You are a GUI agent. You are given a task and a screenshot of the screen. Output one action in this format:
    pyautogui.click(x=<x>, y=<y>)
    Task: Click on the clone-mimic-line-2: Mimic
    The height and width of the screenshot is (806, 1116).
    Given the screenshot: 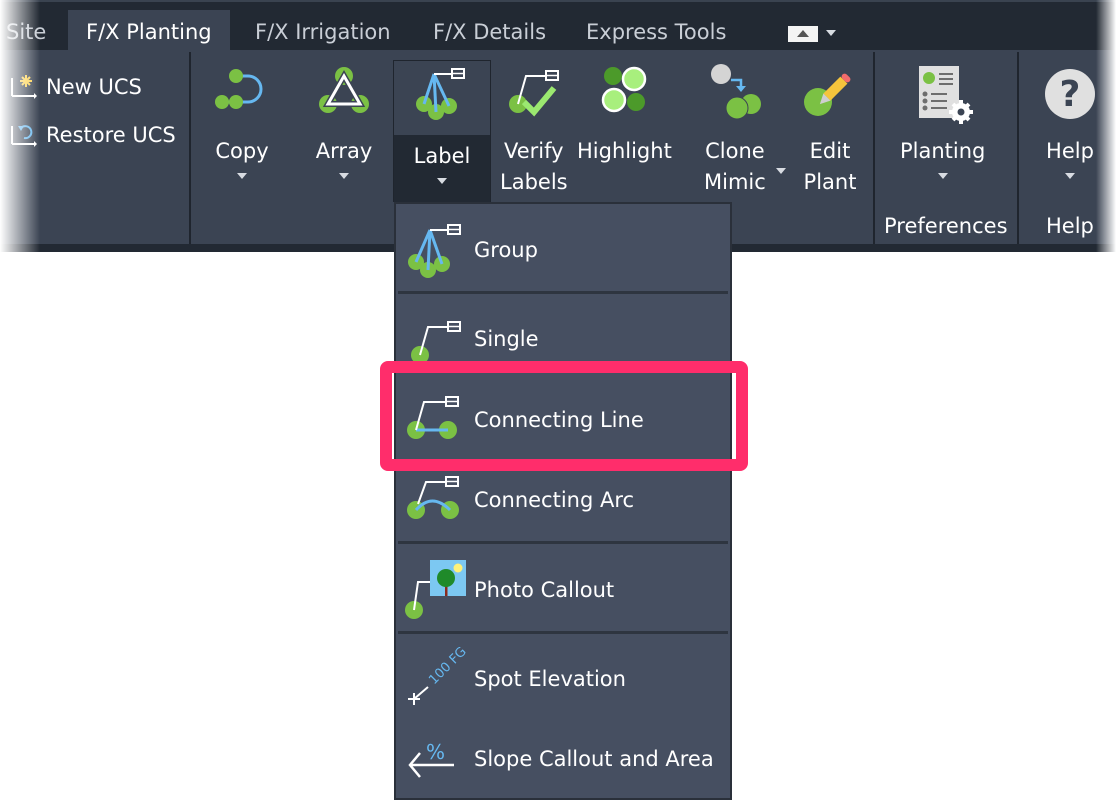 What is the action you would take?
    pyautogui.click(x=735, y=182)
    